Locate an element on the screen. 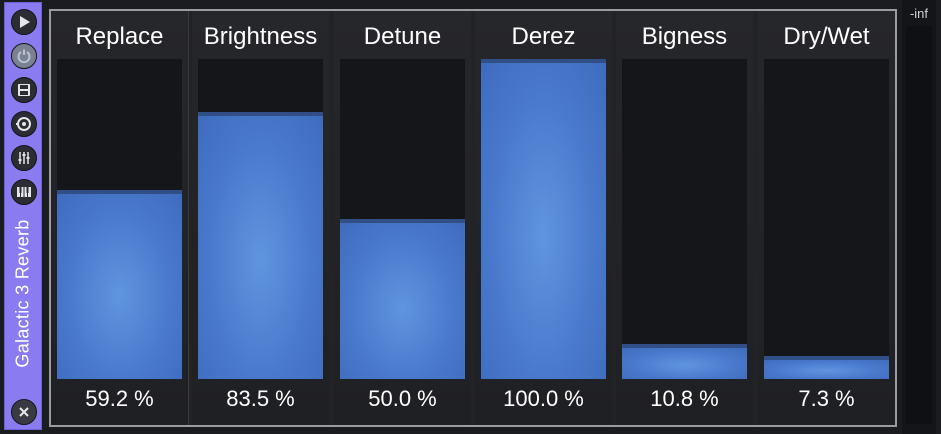 Image resolution: width=941 pixels, height=434 pixels. slider-bigness: Bigness 10.8 % is located at coordinates (684, 218).